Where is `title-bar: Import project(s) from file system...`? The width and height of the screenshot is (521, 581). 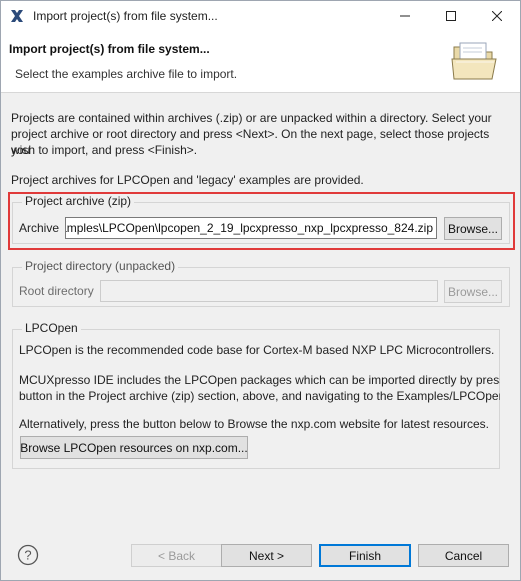 title-bar: Import project(s) from file system... is located at coordinates (260, 16).